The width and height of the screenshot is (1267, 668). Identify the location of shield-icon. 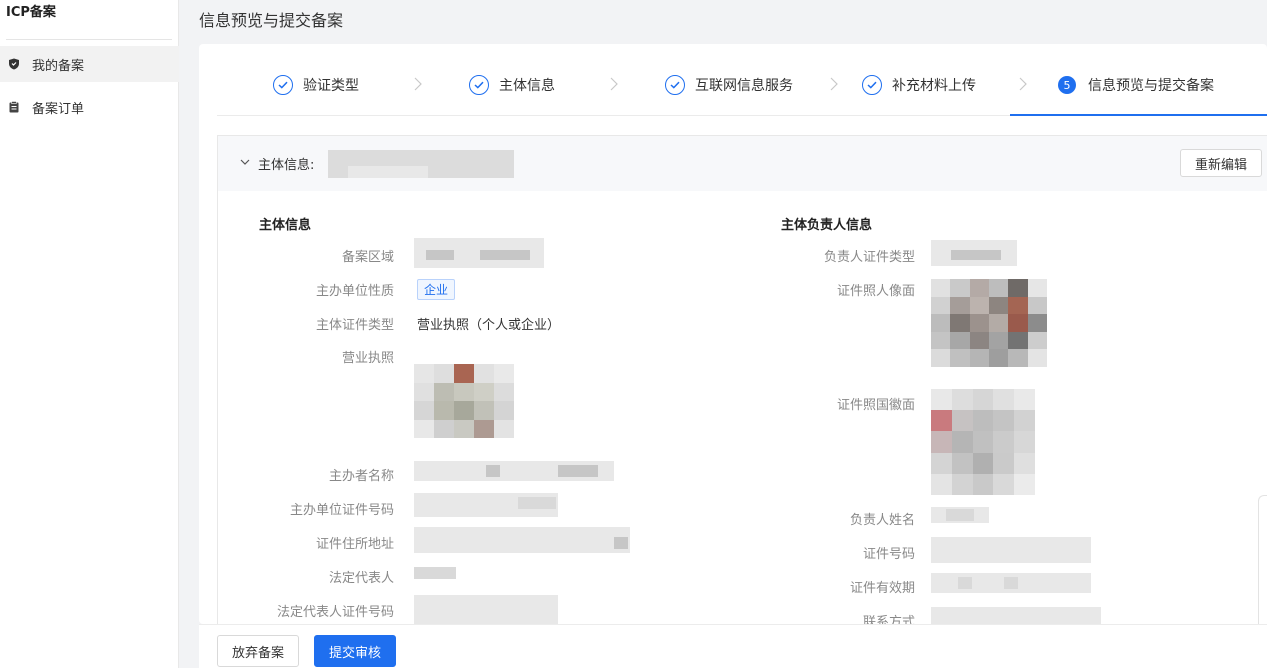
(14, 64).